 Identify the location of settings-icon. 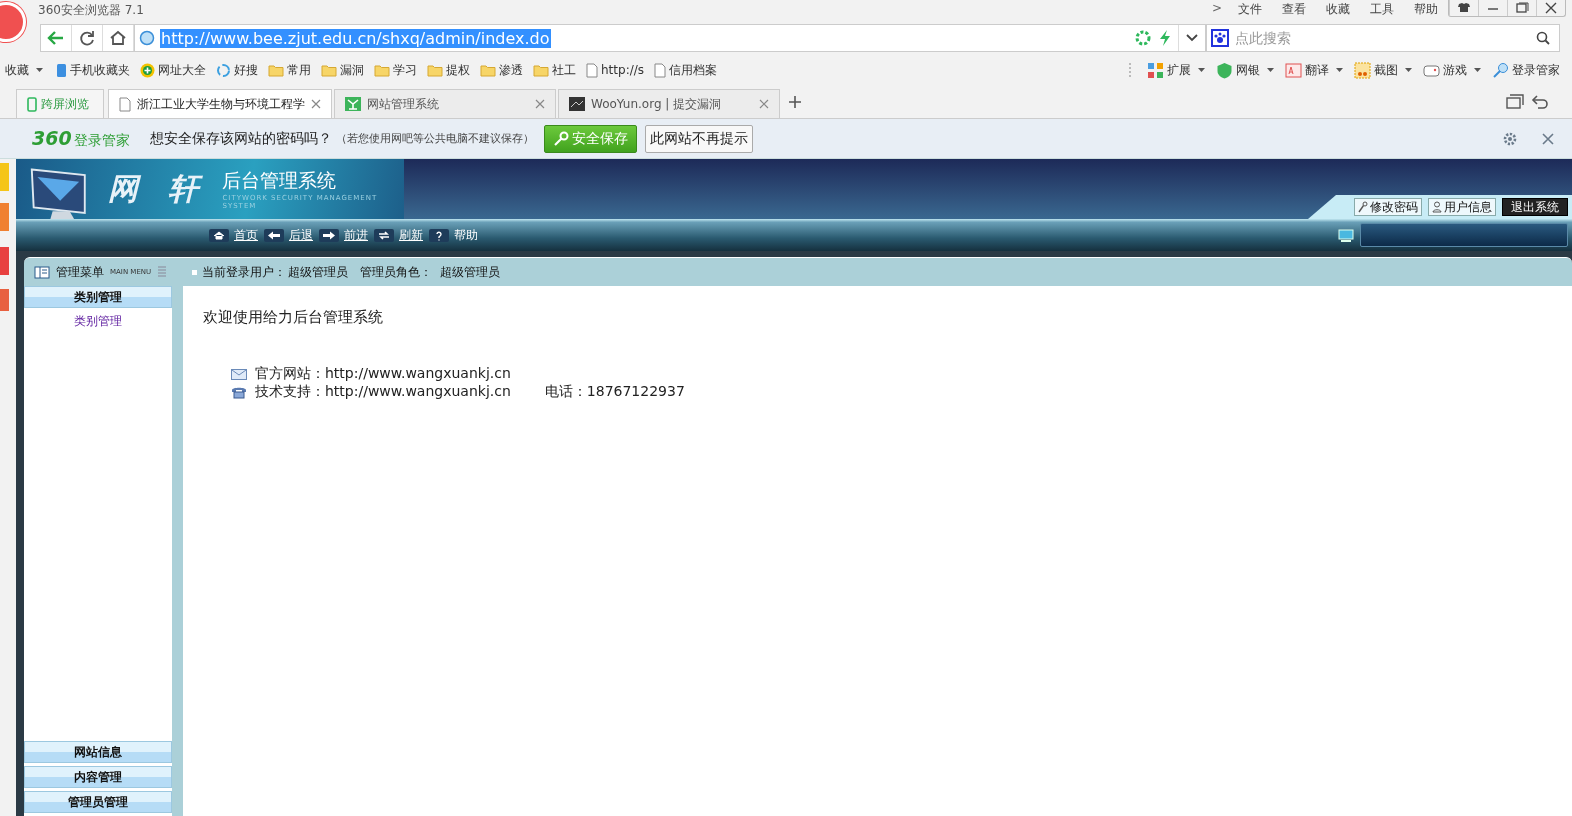
(1510, 138).